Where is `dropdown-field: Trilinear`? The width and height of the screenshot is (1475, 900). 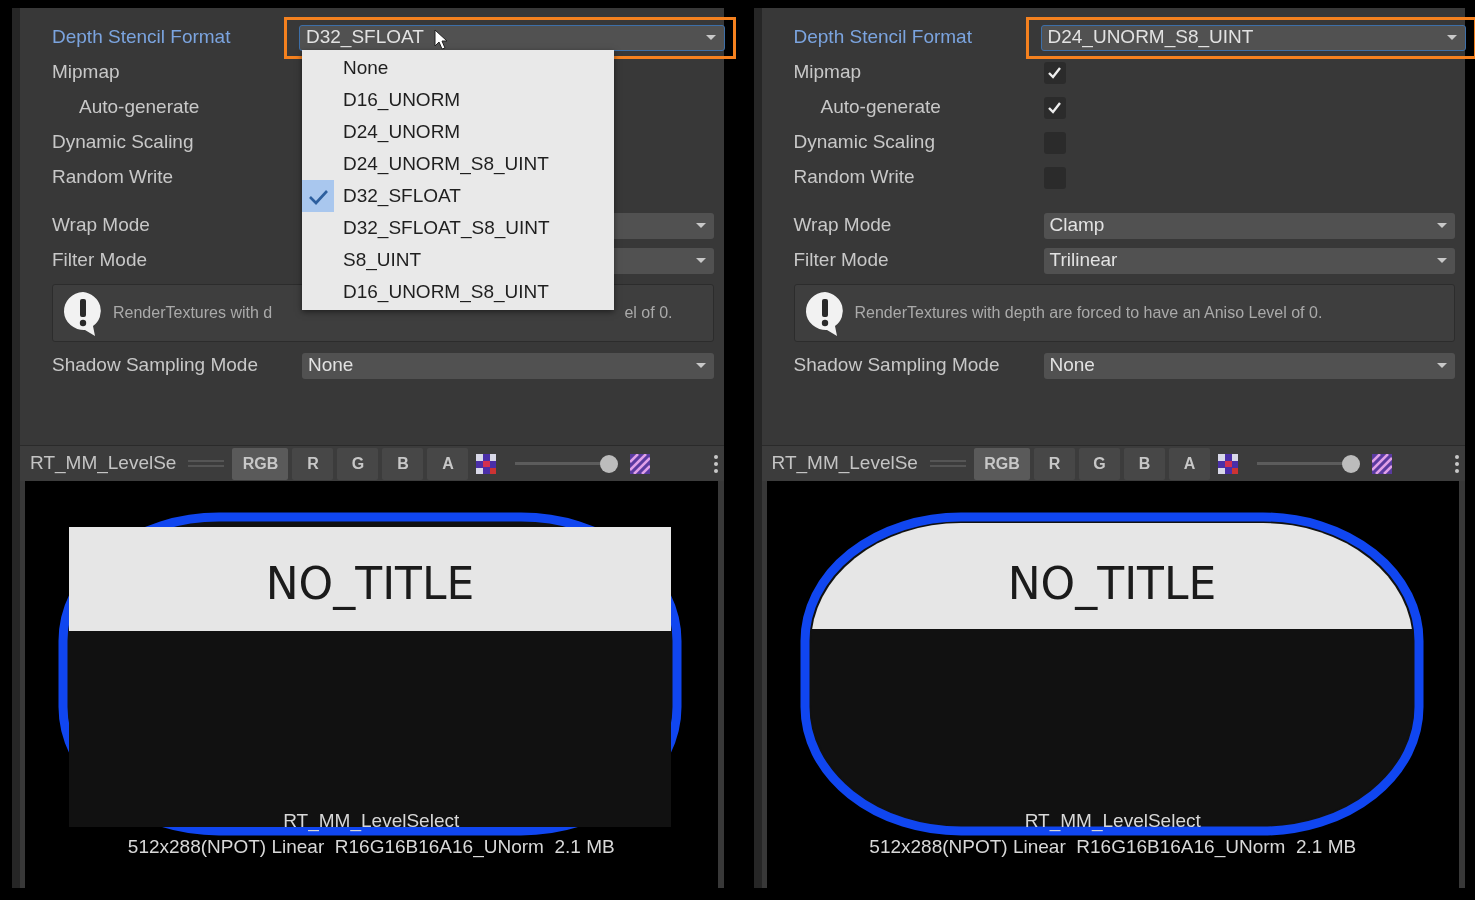 dropdown-field: Trilinear is located at coordinates (1249, 260).